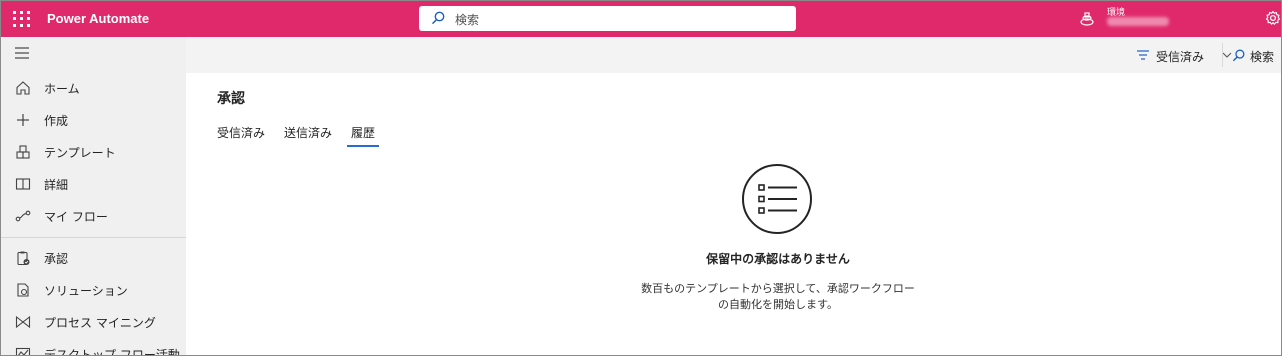 This screenshot has height=356, width=1282. Describe the element at coordinates (641, 297) in the screenshot. I see `empty-state-description: 数百ものテンプレートから選択して、承認ワークフロー の自動化を開始します。` at that location.